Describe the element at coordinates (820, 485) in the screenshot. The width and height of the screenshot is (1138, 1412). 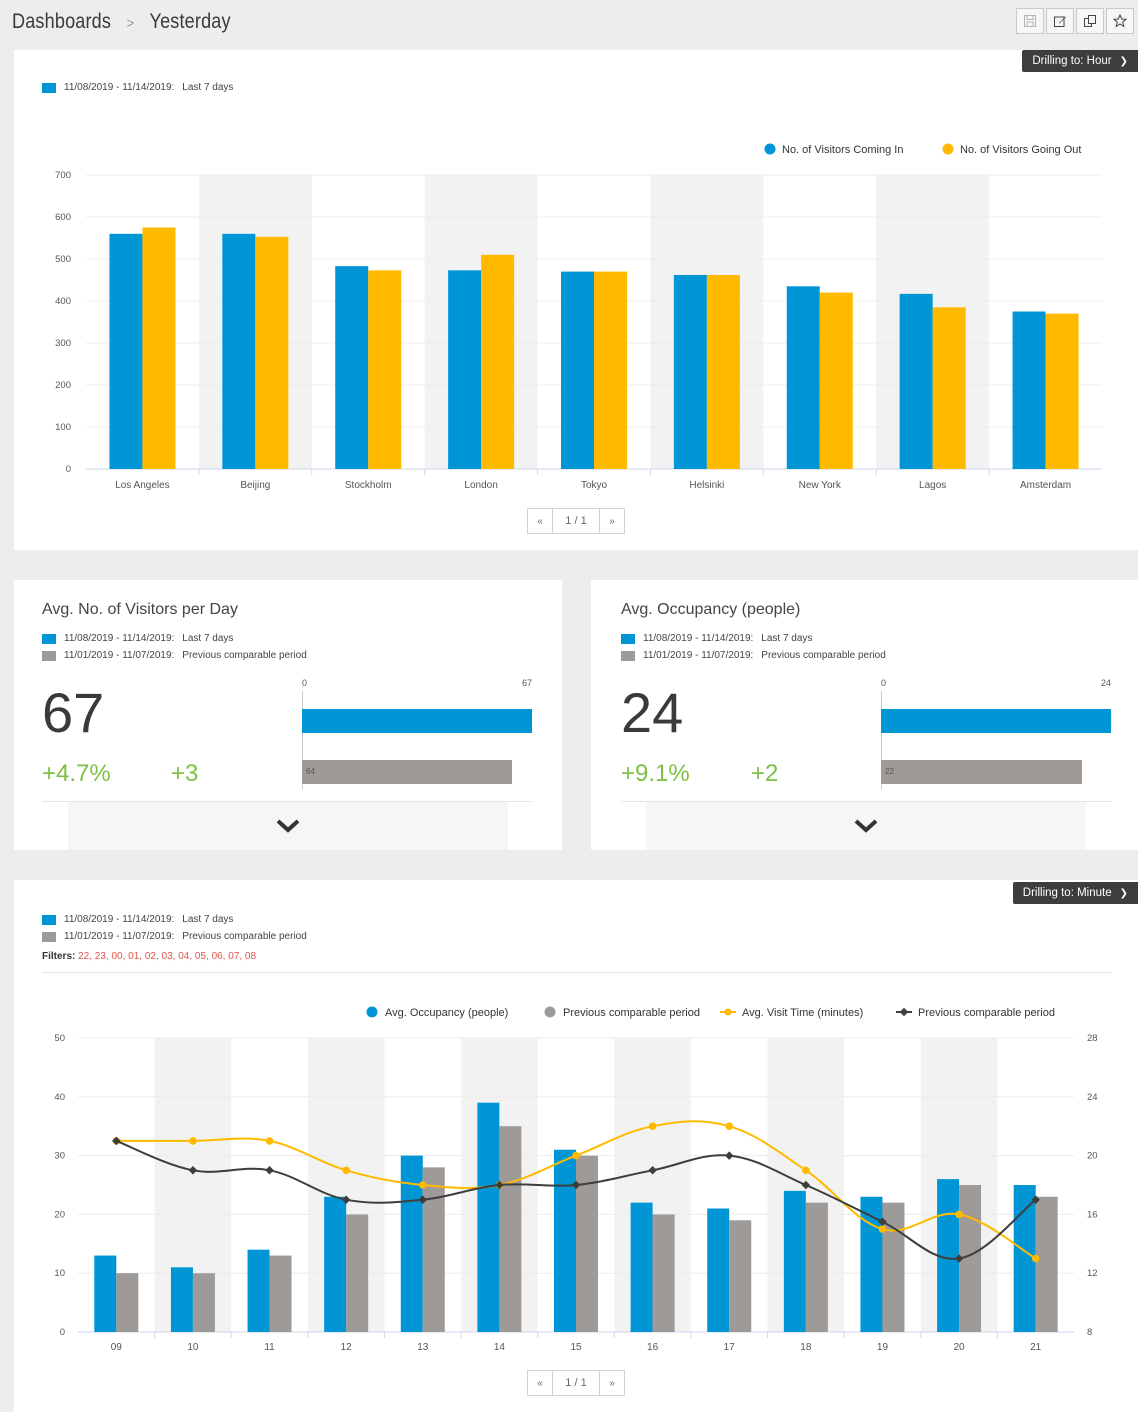
I see `x-tick-label: New York` at that location.